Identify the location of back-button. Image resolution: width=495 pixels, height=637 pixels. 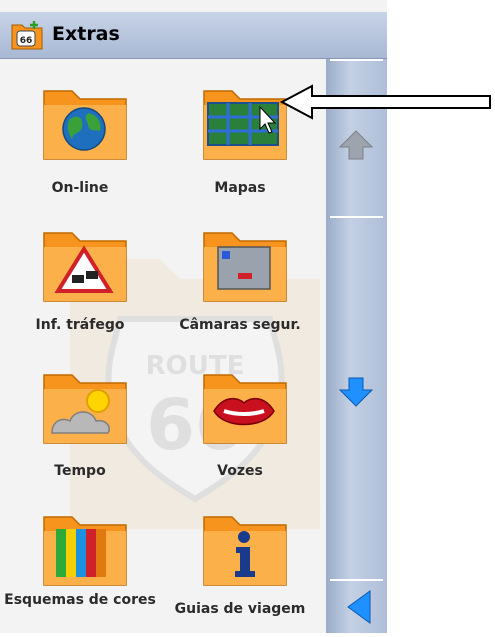
(356, 607).